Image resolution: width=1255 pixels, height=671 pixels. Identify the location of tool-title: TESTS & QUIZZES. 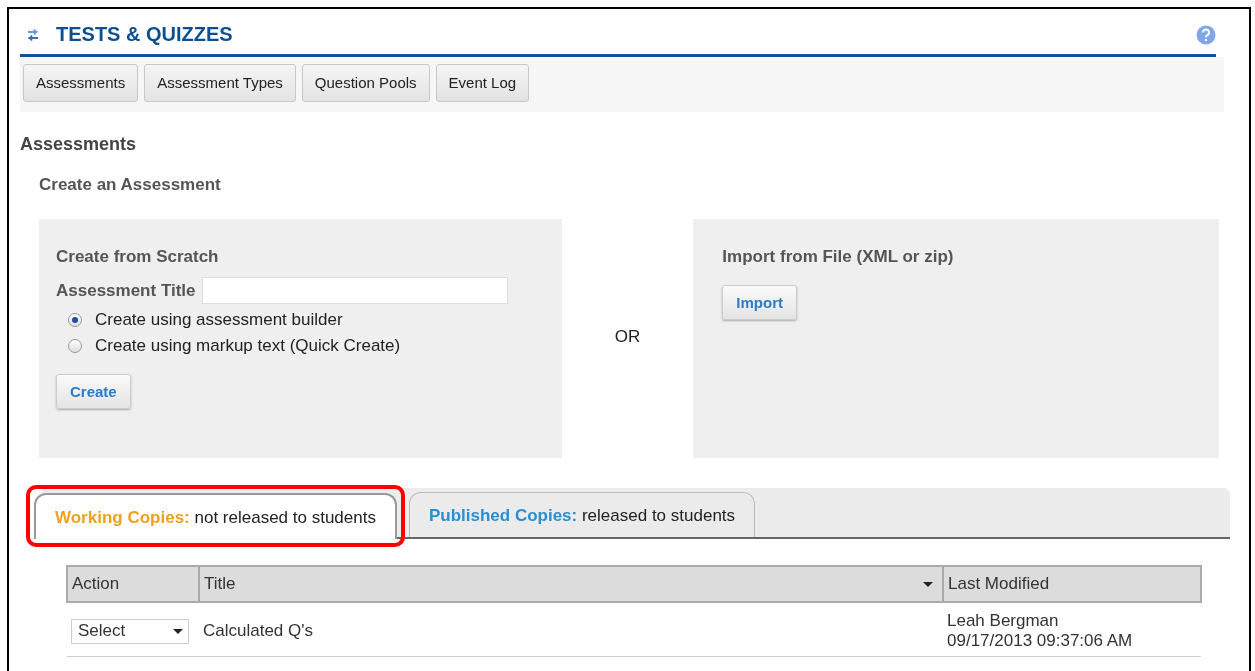
(145, 34).